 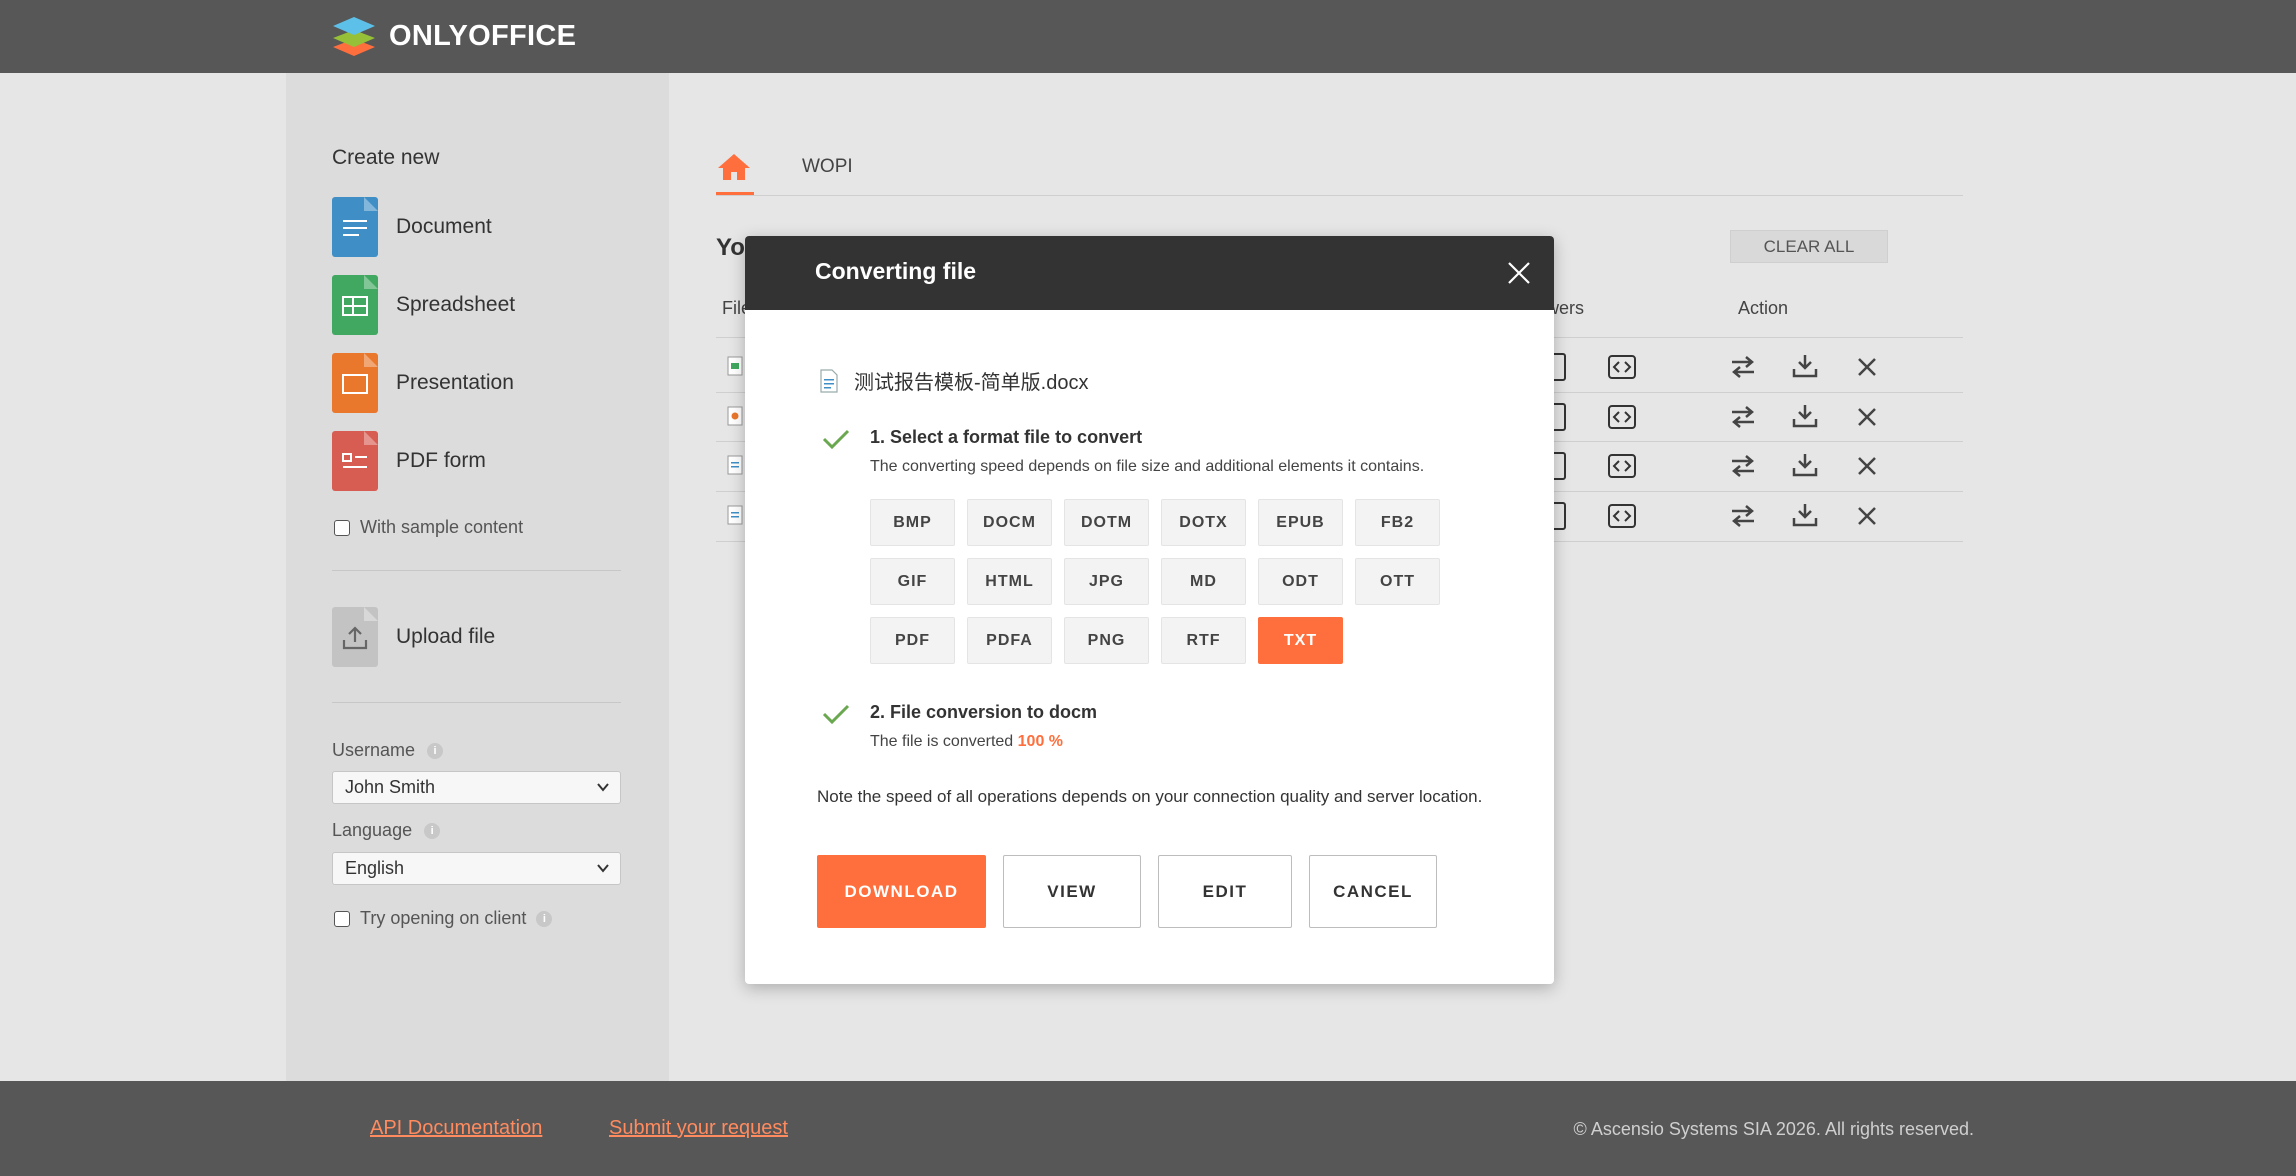 What do you see at coordinates (1106, 640) in the screenshot?
I see `format-png: PNG` at bounding box center [1106, 640].